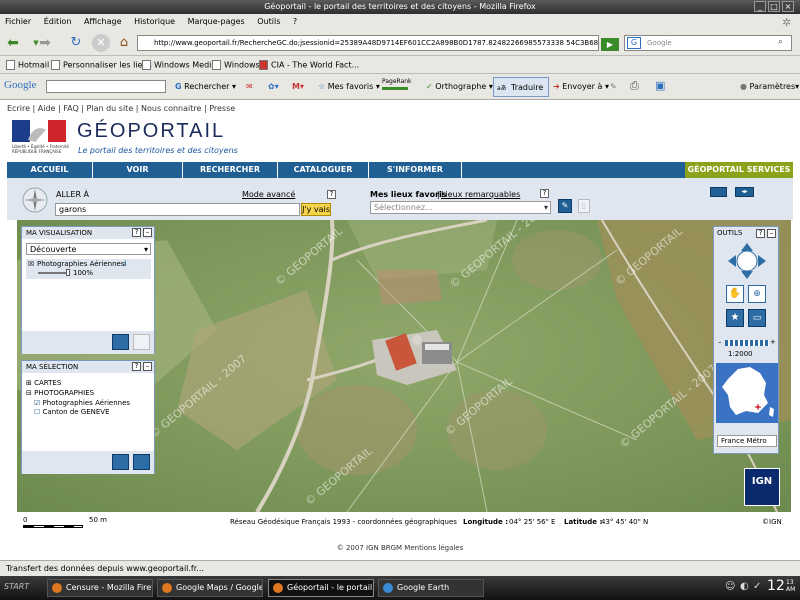 Image resolution: width=800 pixels, height=600 pixels. Describe the element at coordinates (771, 233) in the screenshot. I see `tools-minimize-button: –` at that location.